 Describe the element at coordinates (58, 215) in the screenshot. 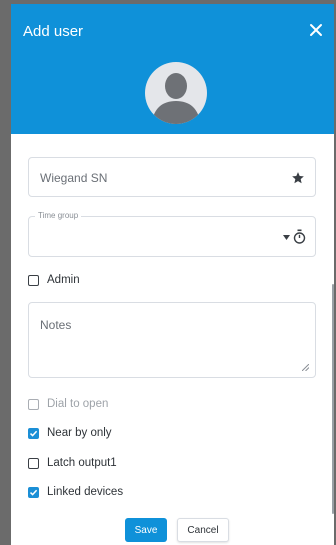

I see `time-group-label: Time group` at that location.